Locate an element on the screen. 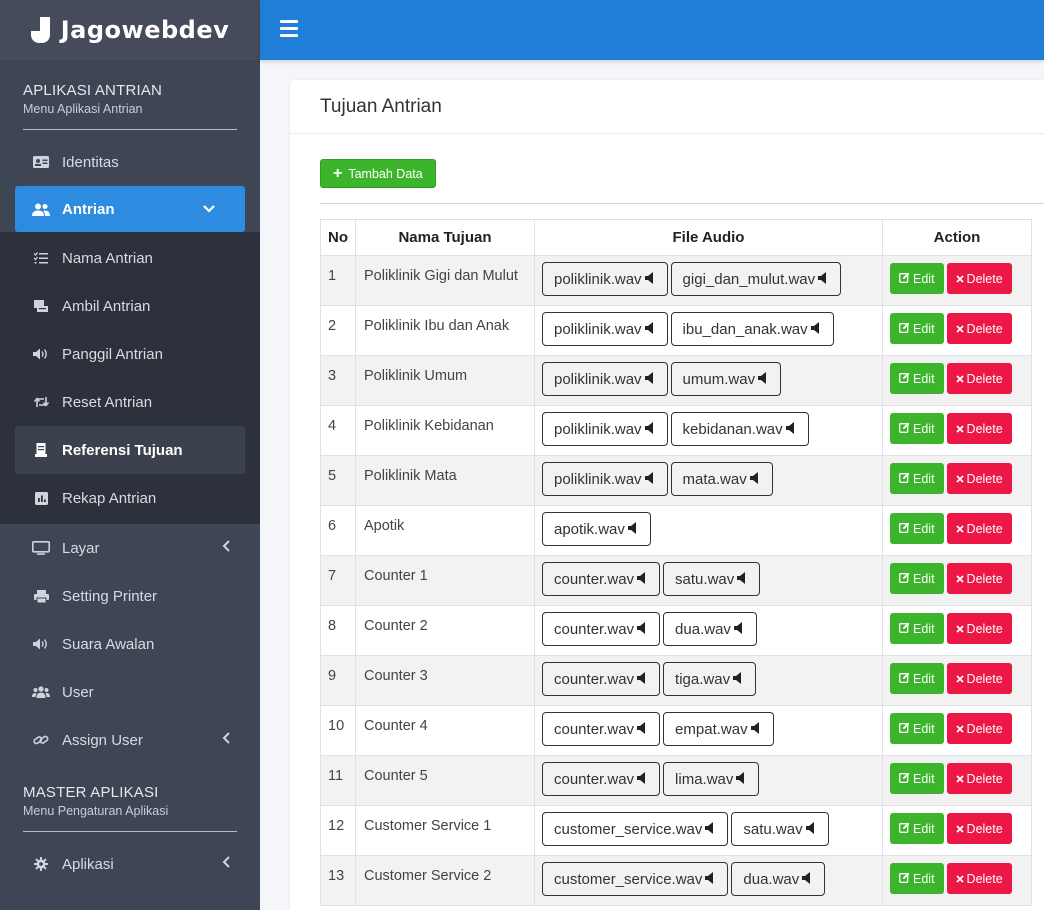  audio-play-button: lima.wav is located at coordinates (711, 779).